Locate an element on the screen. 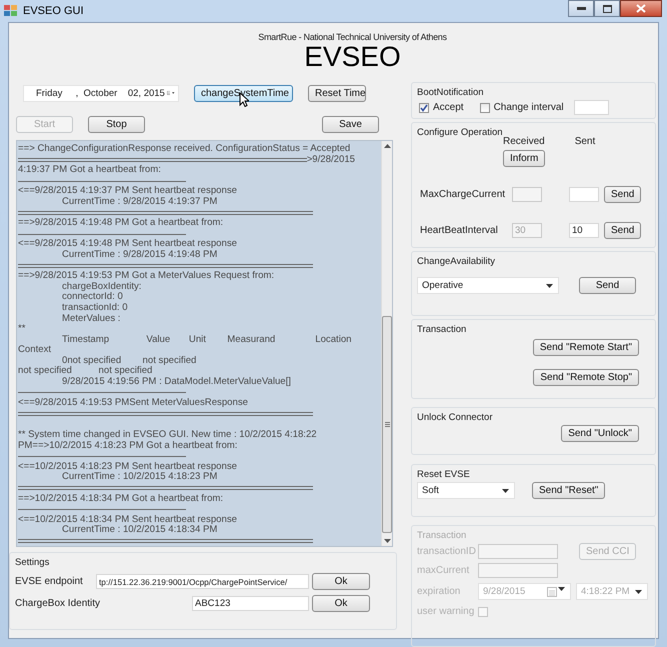 This screenshot has height=647, width=667. log-line: ==>10/2/2015 4:18:34 PM Got a heartbeat from: is located at coordinates (121, 499).